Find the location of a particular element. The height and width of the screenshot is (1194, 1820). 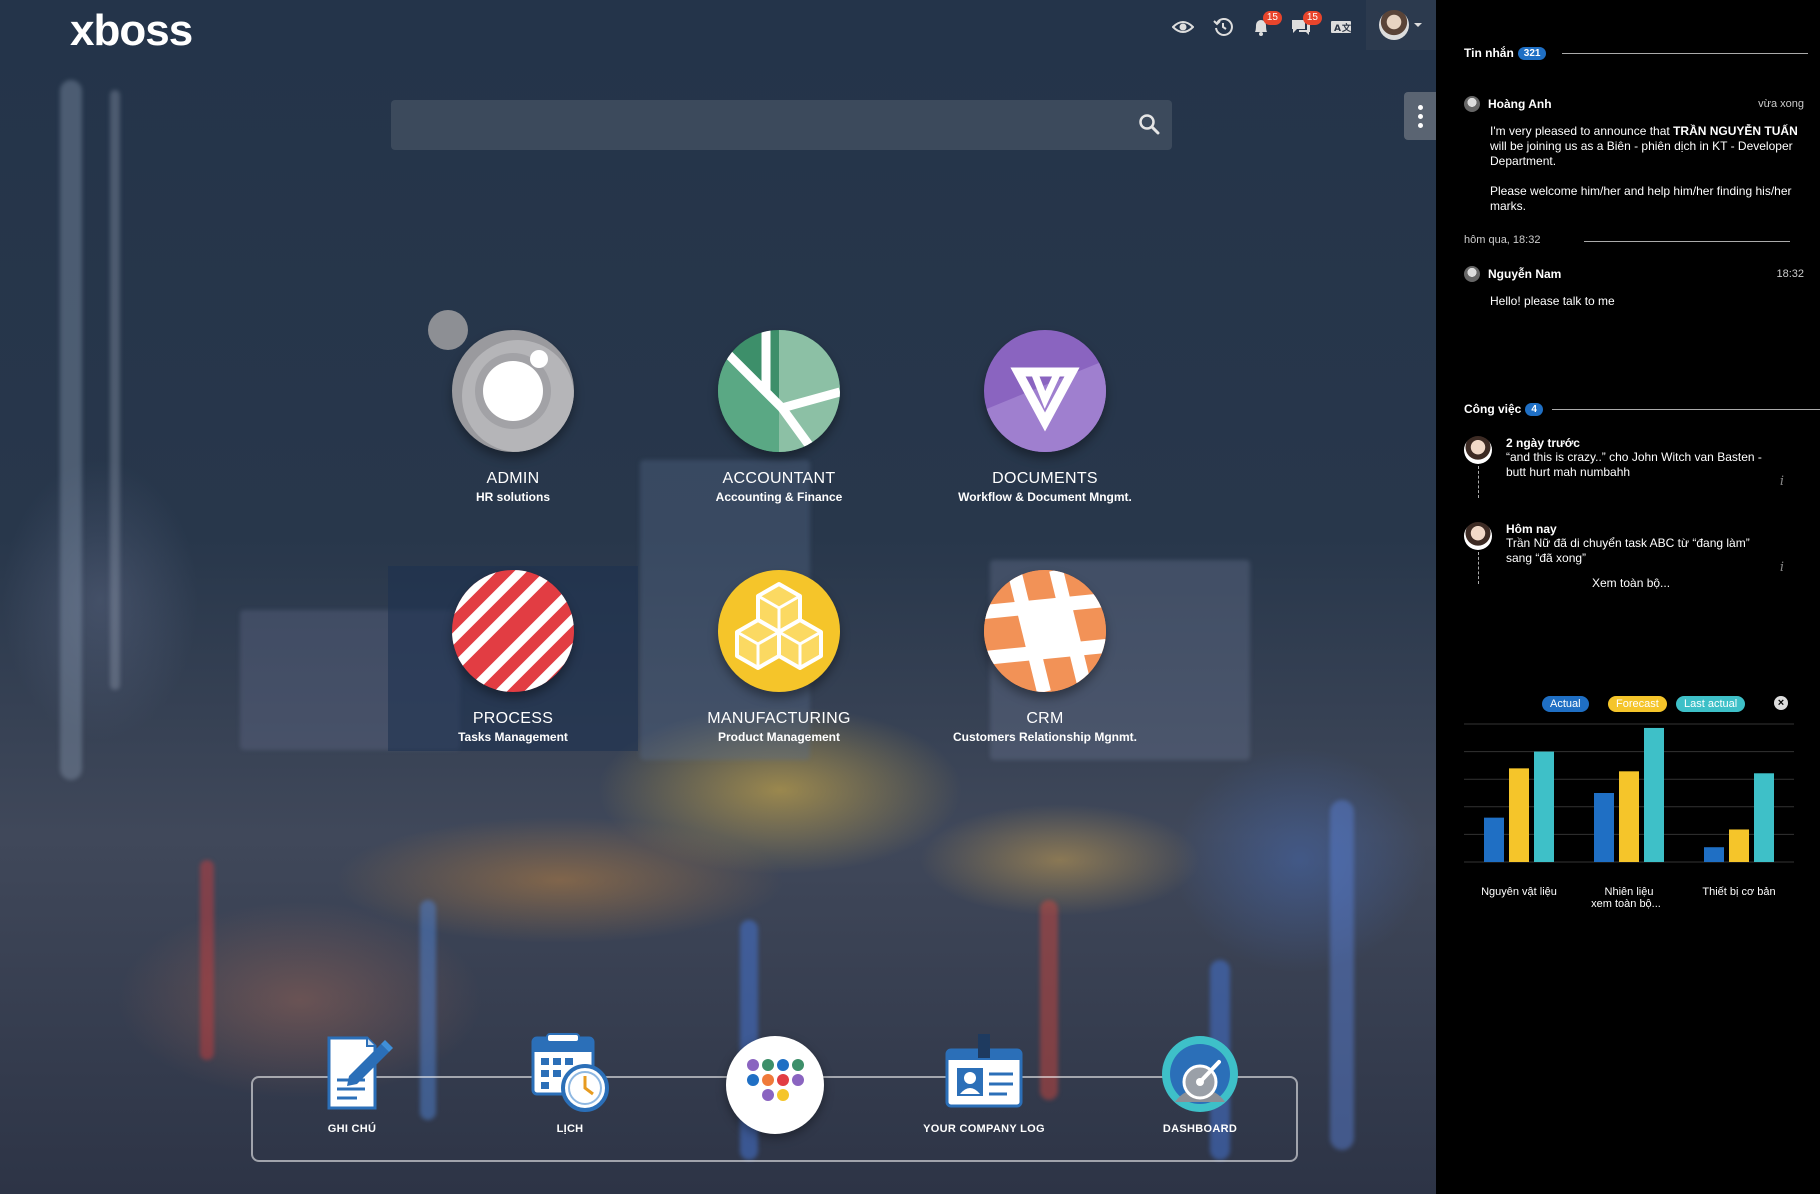

admin-decoration is located at coordinates (448, 330).